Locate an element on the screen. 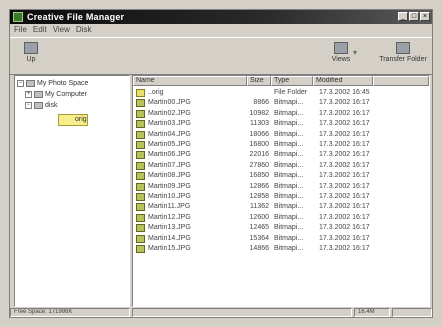 The width and height of the screenshot is (442, 327). file-name: Martin03.JPG is located at coordinates (169, 124).